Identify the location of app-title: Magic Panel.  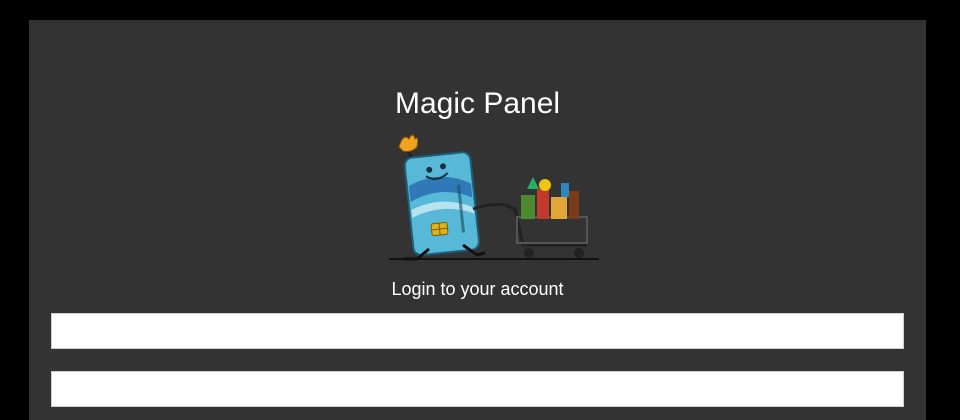
(477, 103).